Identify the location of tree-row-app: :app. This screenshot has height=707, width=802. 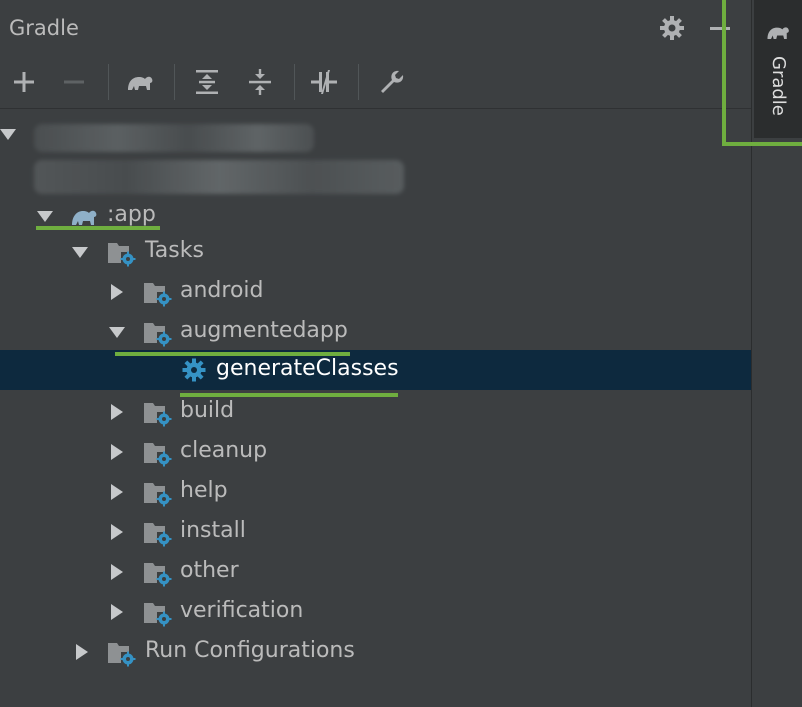
(375, 216).